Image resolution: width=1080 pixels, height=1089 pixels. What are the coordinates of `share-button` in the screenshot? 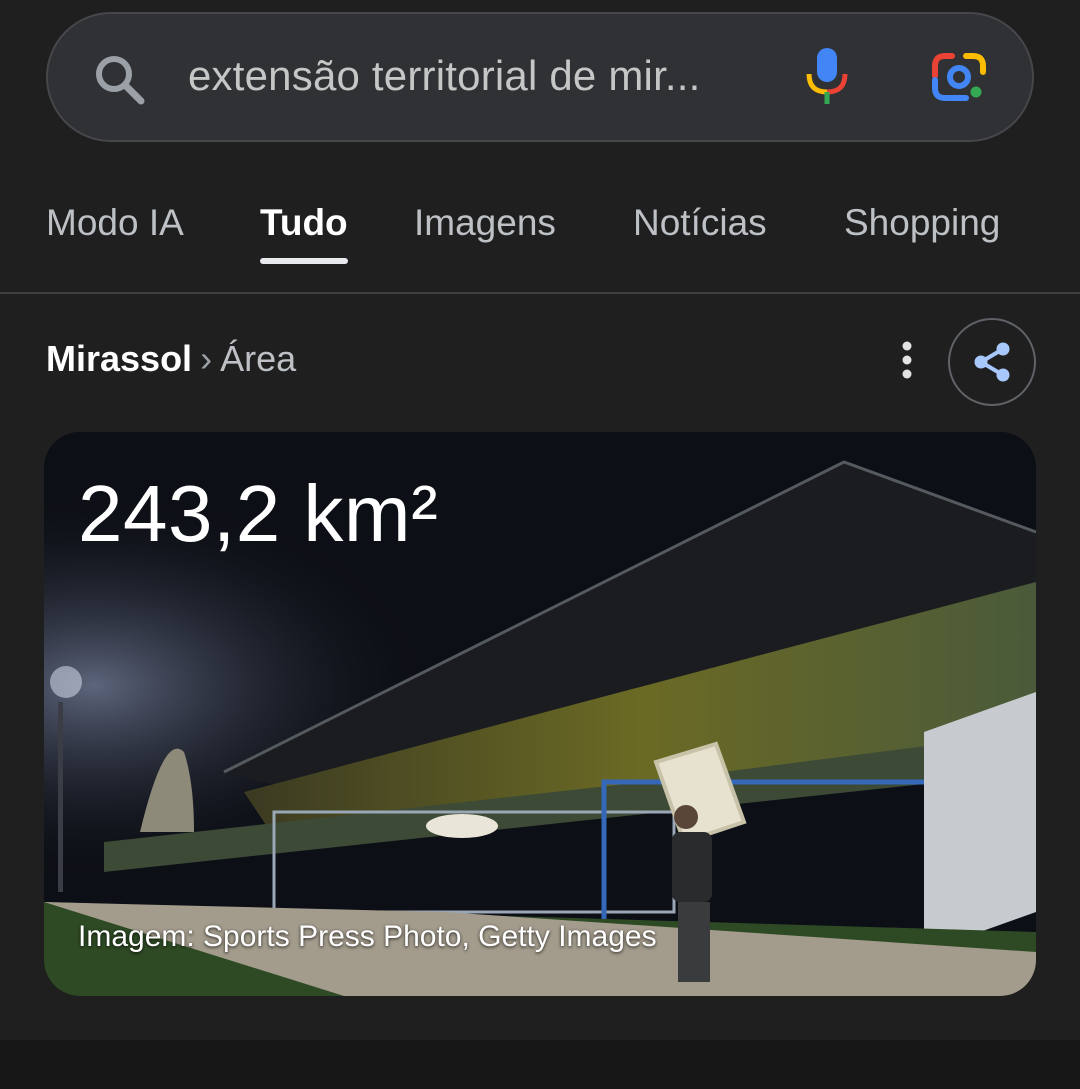 It's located at (992, 362).